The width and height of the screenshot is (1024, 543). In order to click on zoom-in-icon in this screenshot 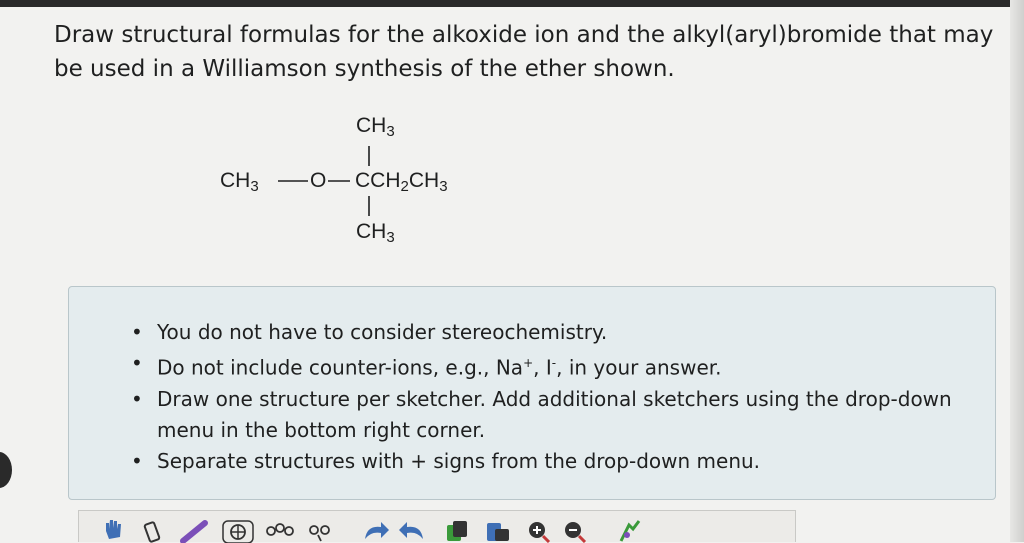, I will do `click(538, 530)`.